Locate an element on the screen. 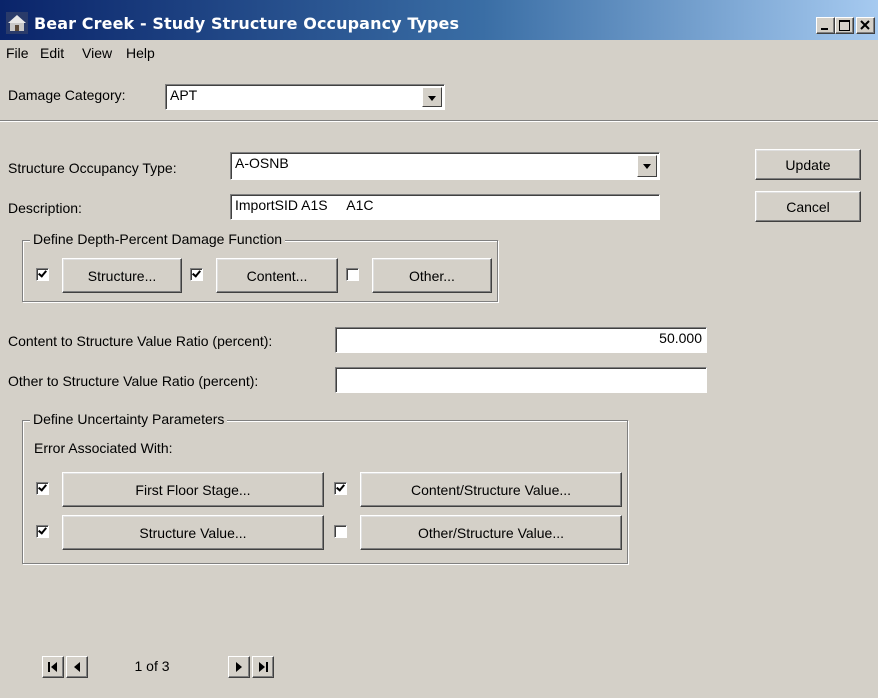 The width and height of the screenshot is (878, 698). update-button: Update is located at coordinates (808, 164).